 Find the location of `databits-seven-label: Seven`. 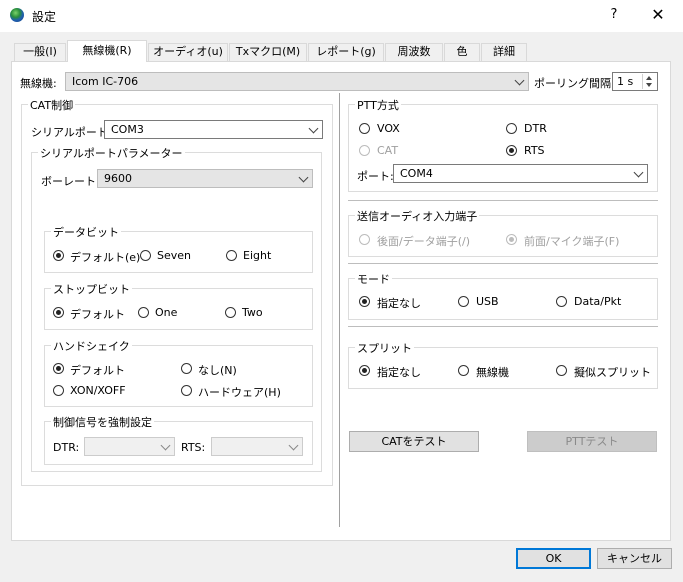

databits-seven-label: Seven is located at coordinates (174, 255).